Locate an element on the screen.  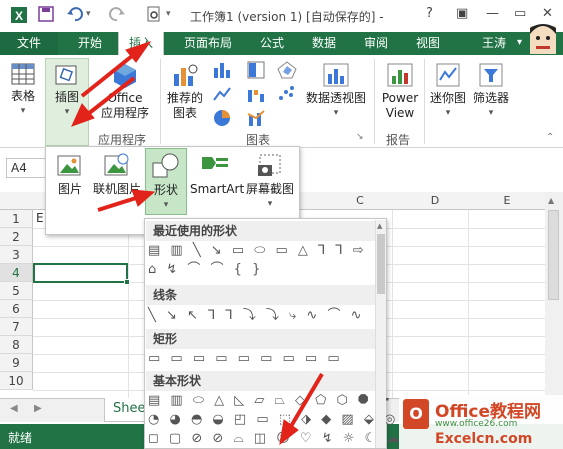
row-header: 7 is located at coordinates (16, 327).